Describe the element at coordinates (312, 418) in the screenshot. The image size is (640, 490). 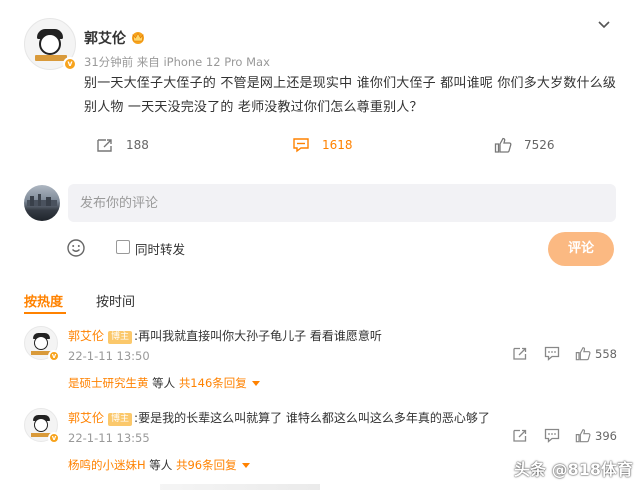
I see `comment-text: :要是我的长辈这么叫就算了 谁特么都这么叫这么多年真的恶心够了` at that location.